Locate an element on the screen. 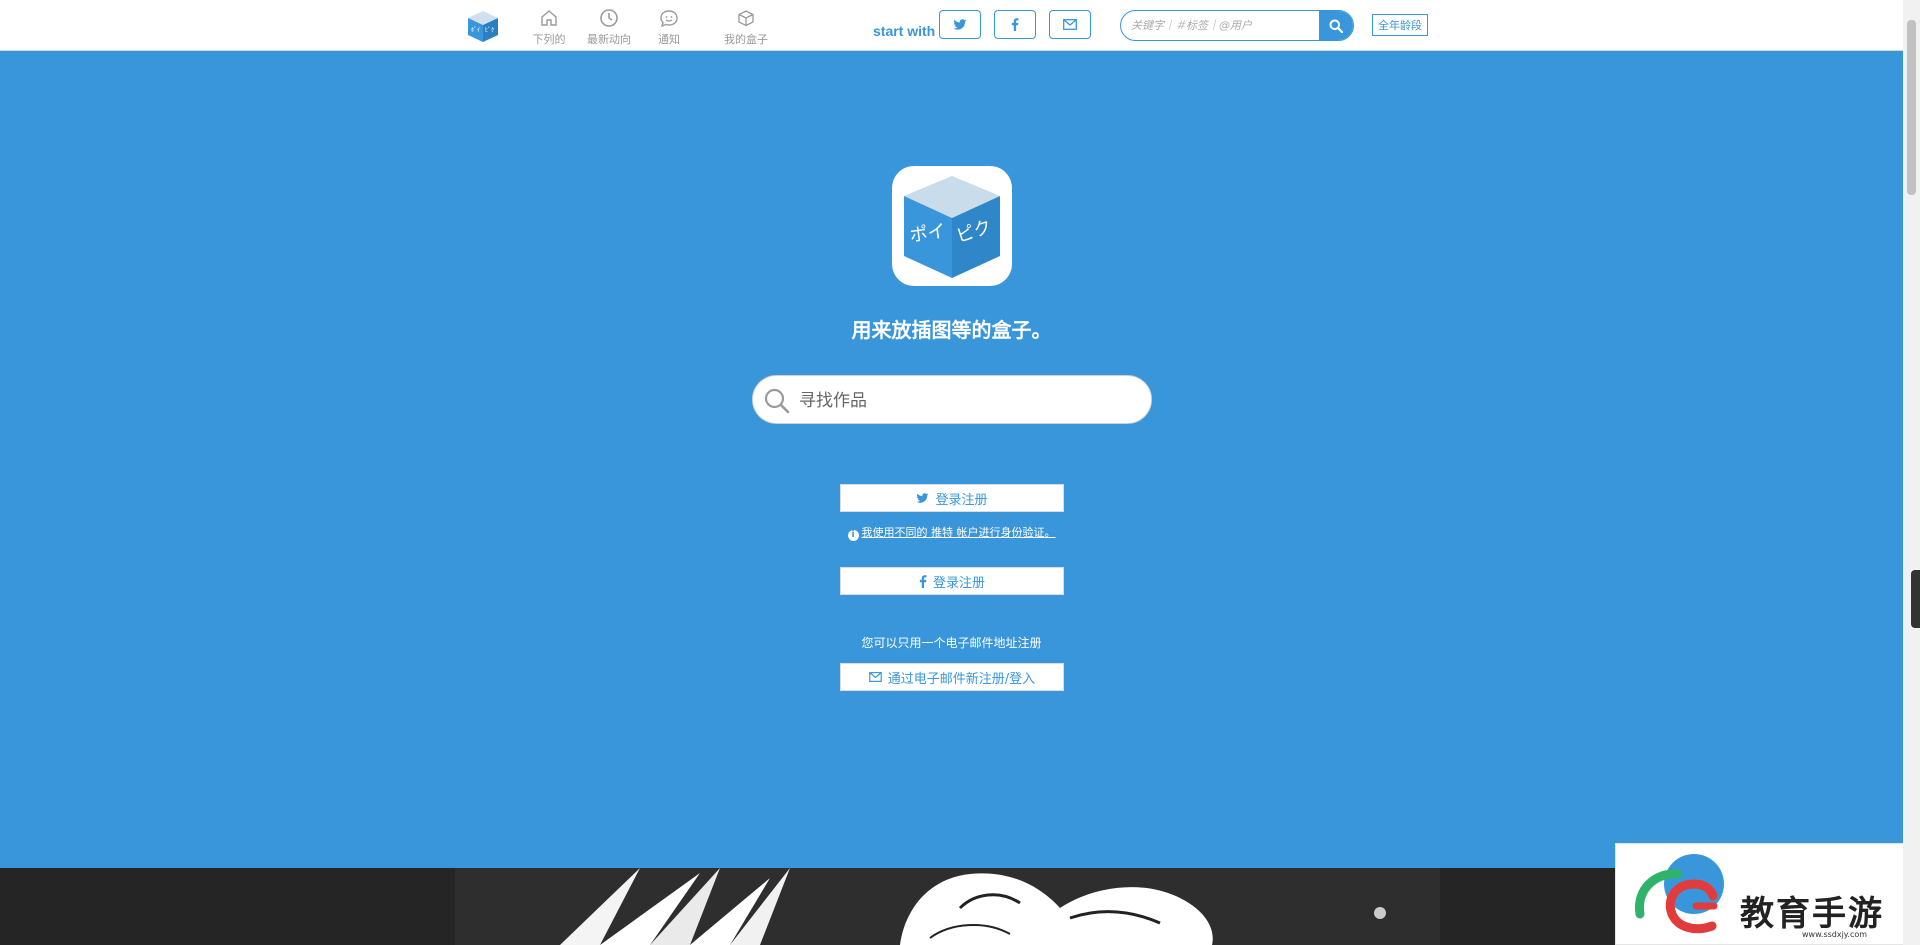  watermark-url: www.ssdxjy.com is located at coordinates (1835, 934).